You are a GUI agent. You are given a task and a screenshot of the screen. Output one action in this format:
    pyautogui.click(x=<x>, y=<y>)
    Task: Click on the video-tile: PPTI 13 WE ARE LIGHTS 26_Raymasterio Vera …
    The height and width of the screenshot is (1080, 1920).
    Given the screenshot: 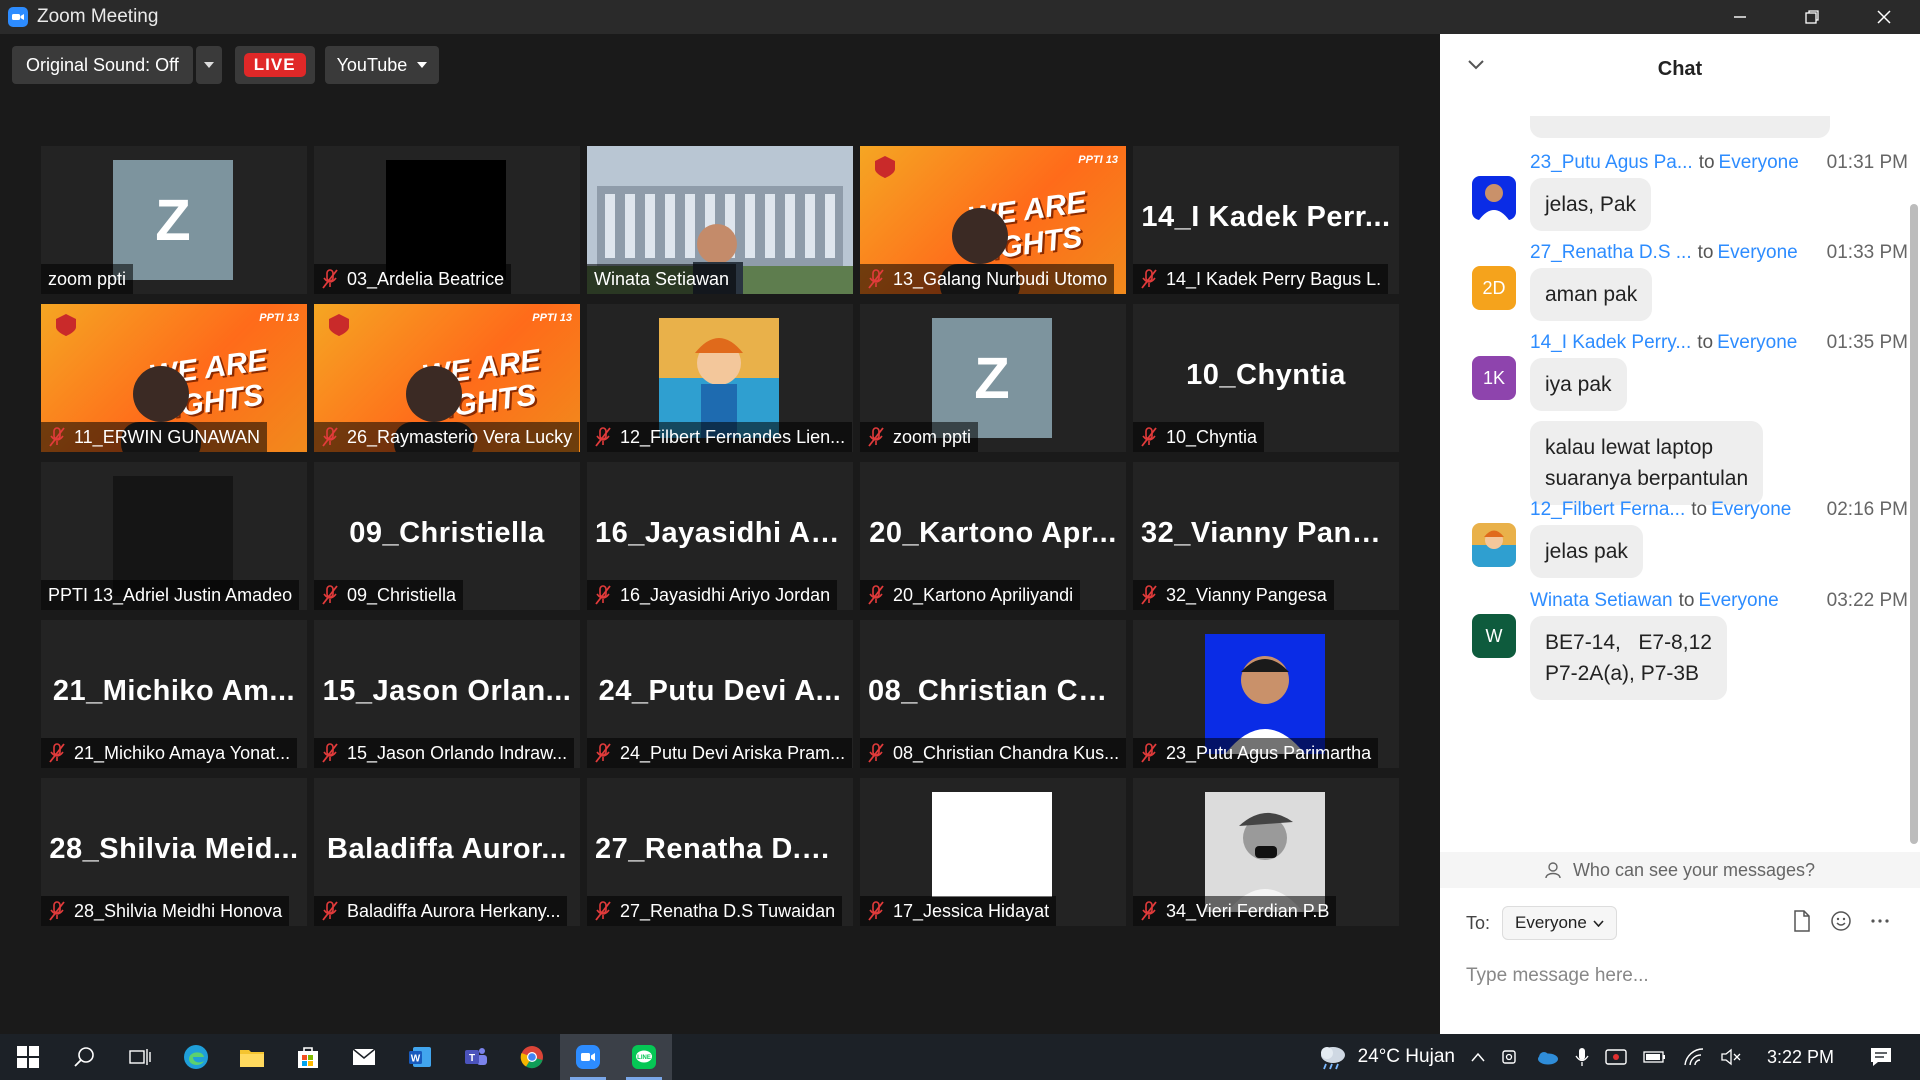 What is the action you would take?
    pyautogui.click(x=447, y=378)
    